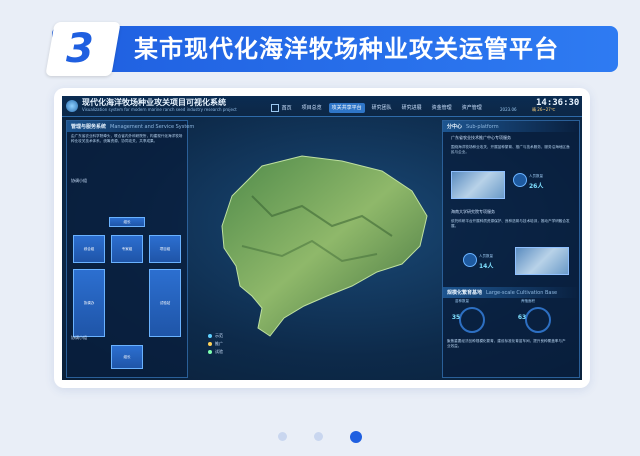 This screenshot has height=456, width=640. I want to click on org-box-experts: 专家组, so click(127, 249).